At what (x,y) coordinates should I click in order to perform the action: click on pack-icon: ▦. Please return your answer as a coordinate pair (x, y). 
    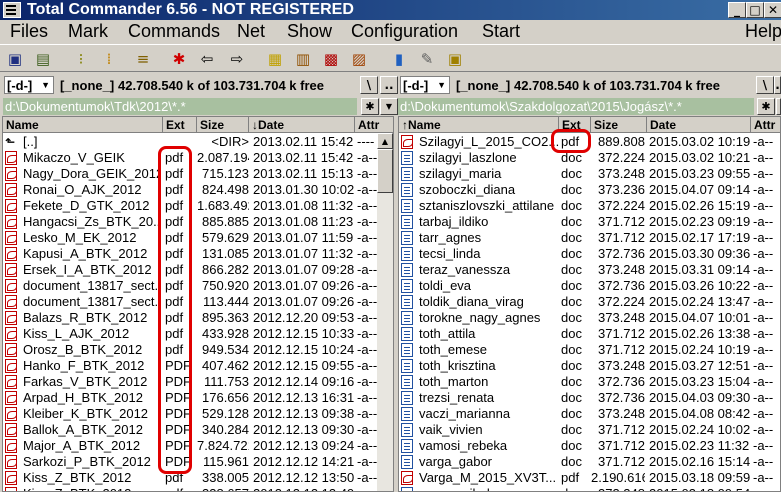
    Looking at the image, I should click on (275, 59).